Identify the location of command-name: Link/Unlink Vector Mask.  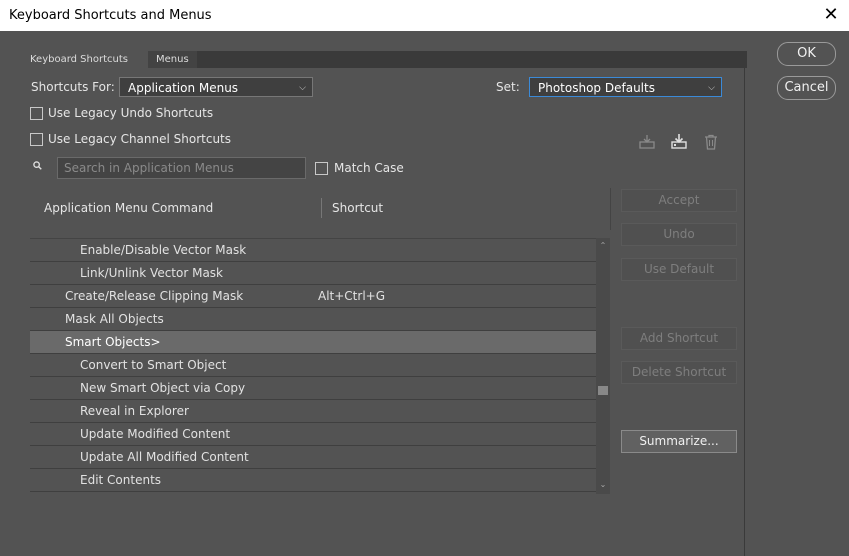
(152, 273).